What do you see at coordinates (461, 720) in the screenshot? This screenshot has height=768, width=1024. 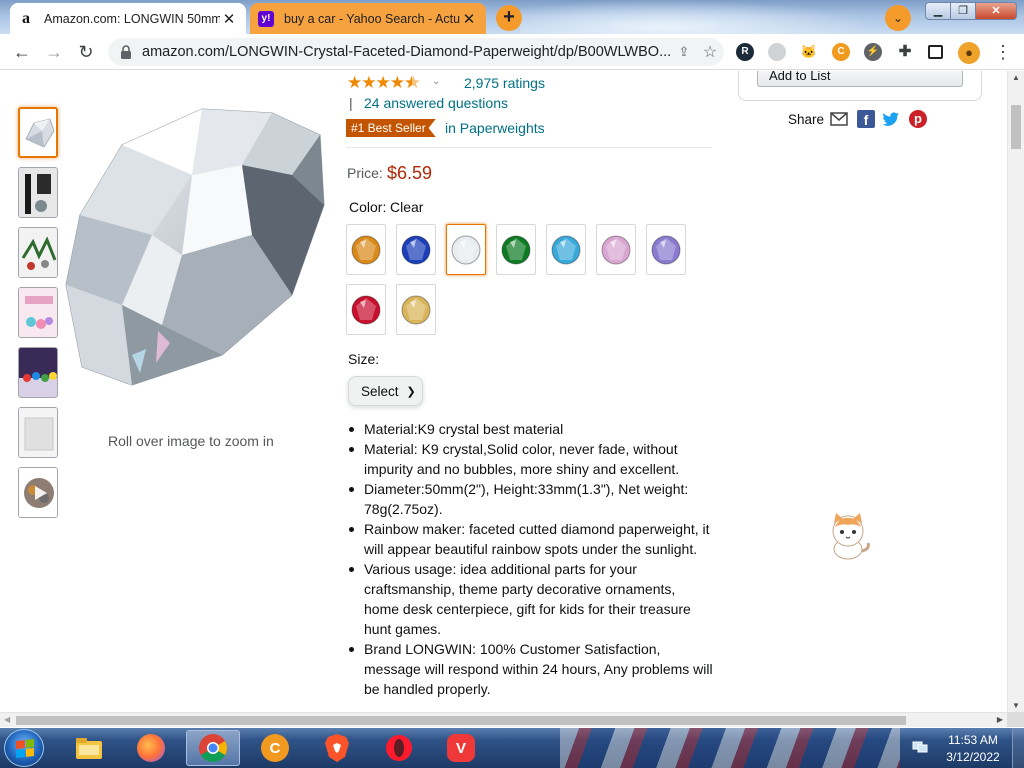 I see `horizontal-scroll-thumb` at bounding box center [461, 720].